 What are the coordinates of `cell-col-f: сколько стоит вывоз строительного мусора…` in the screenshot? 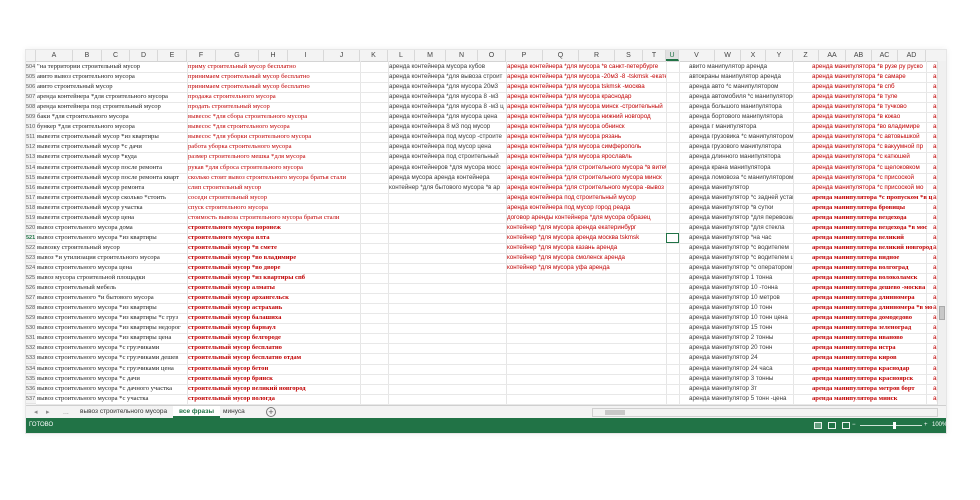 It's located at (274, 178).